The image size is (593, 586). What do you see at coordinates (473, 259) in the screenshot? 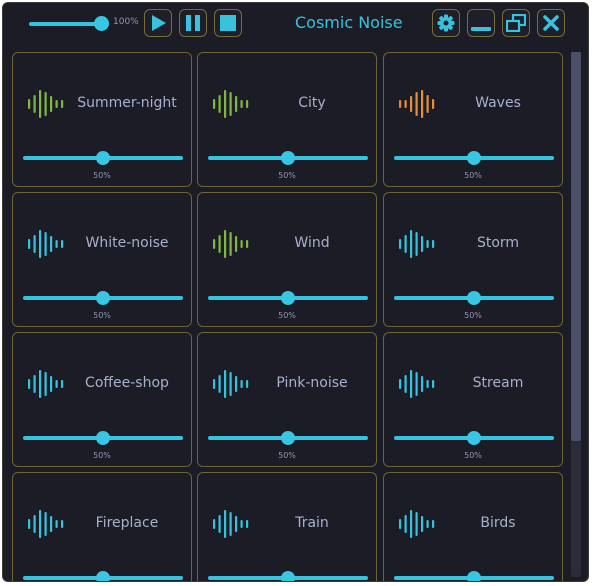
I see `sound-card: Storm 50%` at bounding box center [473, 259].